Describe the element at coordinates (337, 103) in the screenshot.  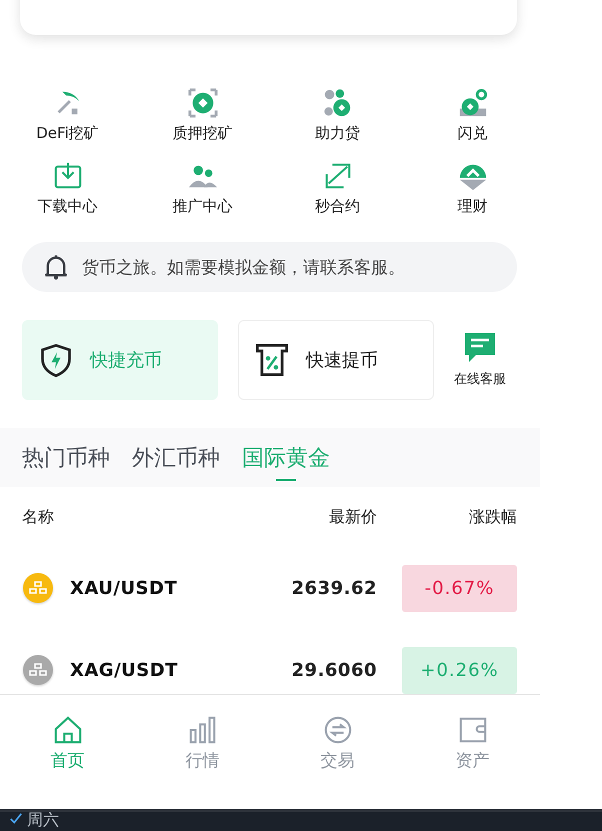
I see `bubbles-icon` at that location.